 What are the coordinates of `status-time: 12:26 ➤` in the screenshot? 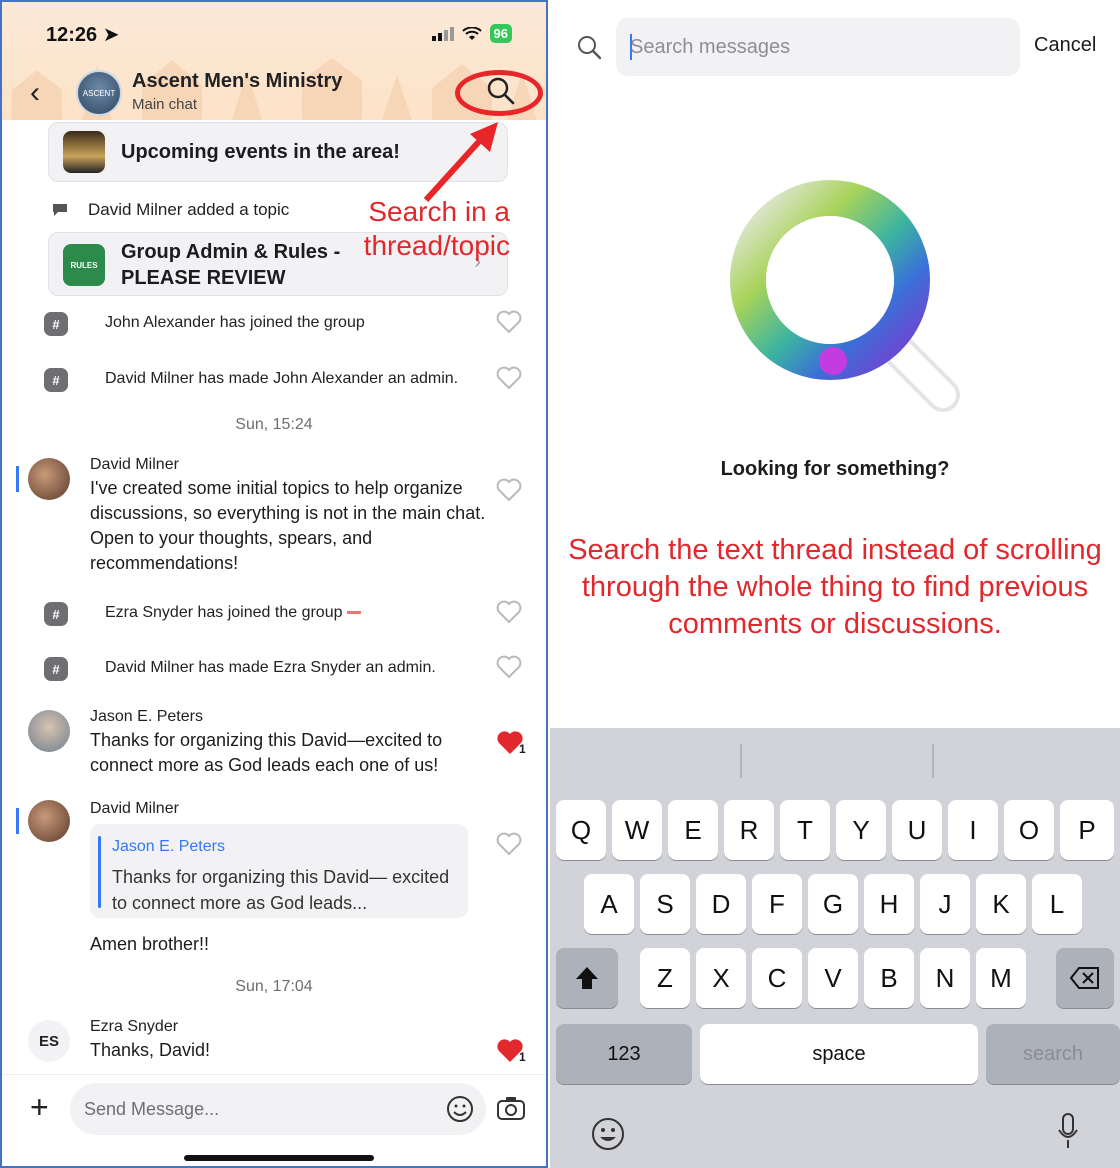 It's located at (83, 35).